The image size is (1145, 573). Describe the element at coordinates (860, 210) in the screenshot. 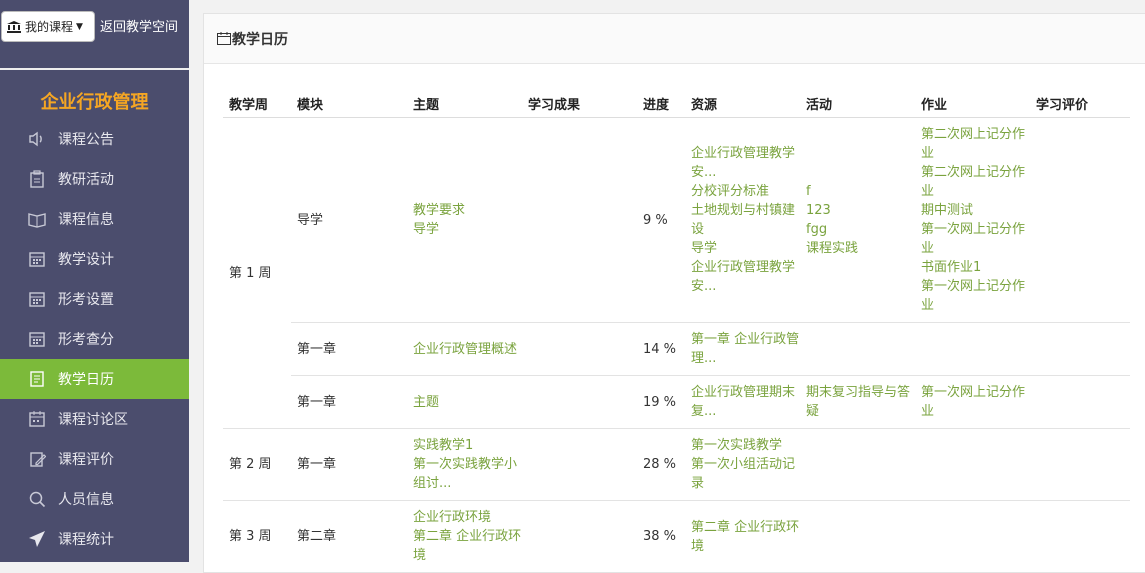

I see `activity-cell-link: 123` at that location.